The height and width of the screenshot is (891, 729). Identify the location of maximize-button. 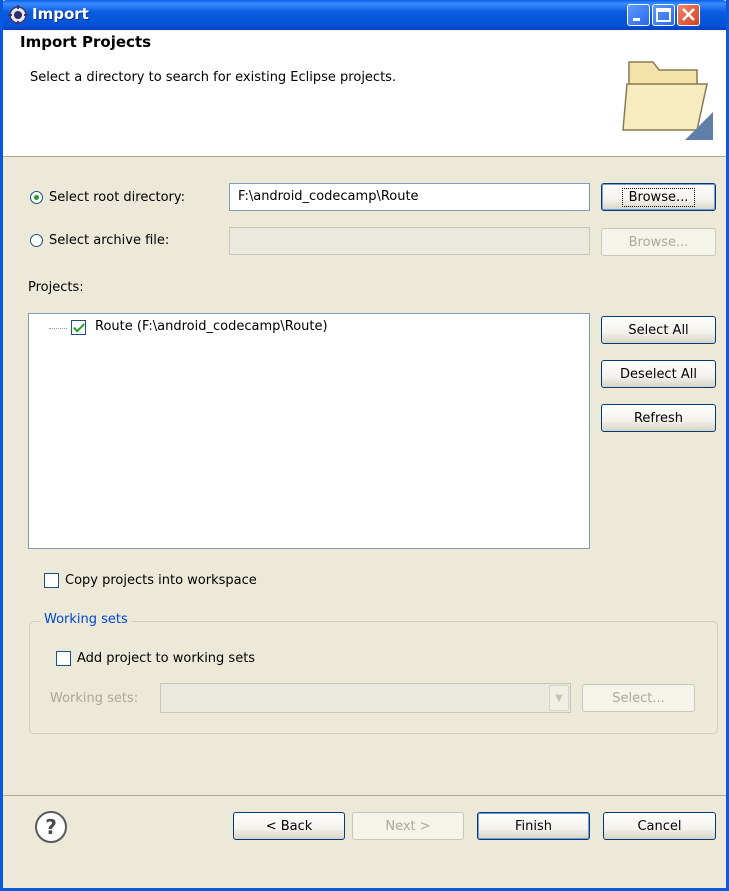
(663, 15).